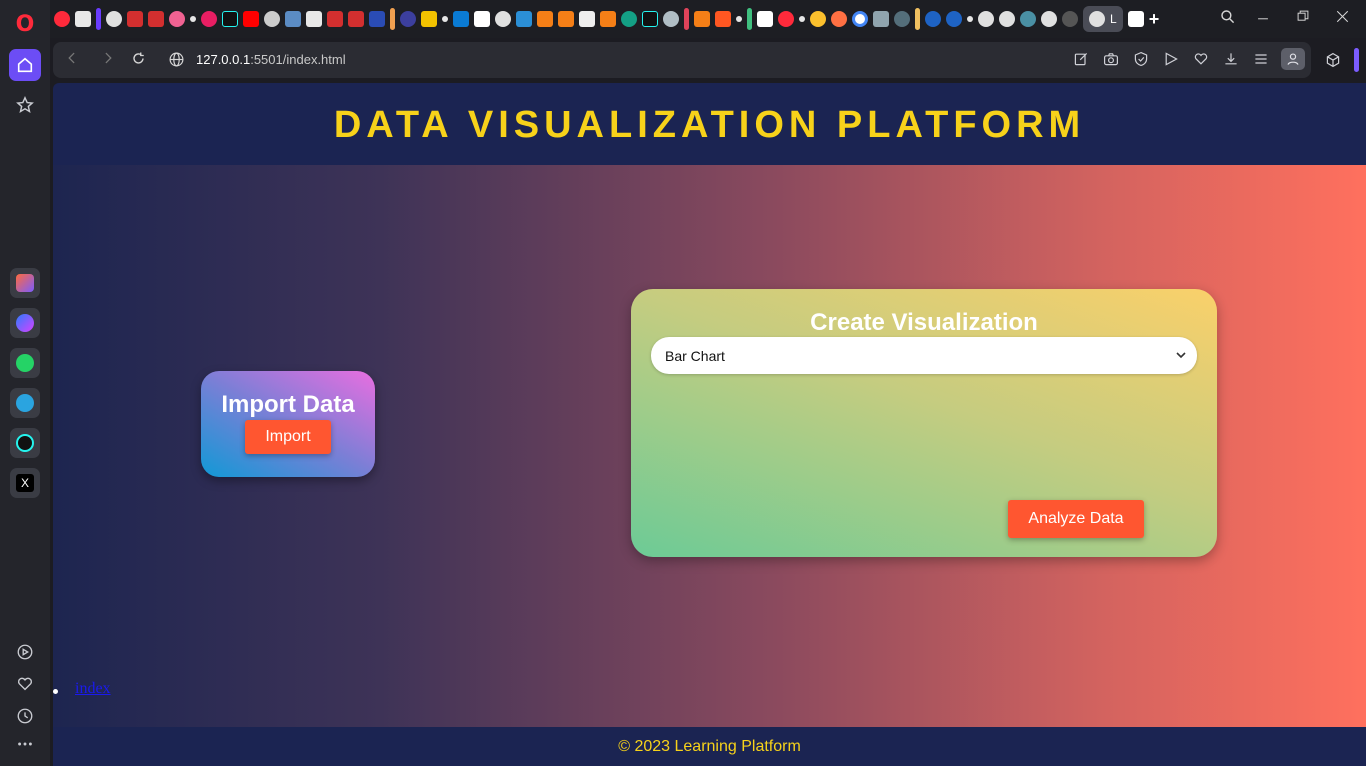  Describe the element at coordinates (860, 19) in the screenshot. I see `google-tab-icon` at that location.